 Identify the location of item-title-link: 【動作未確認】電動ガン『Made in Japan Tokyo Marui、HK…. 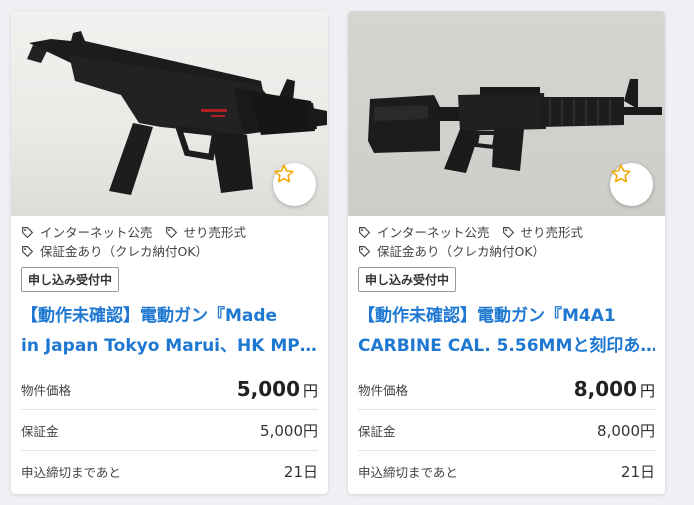
(169, 331).